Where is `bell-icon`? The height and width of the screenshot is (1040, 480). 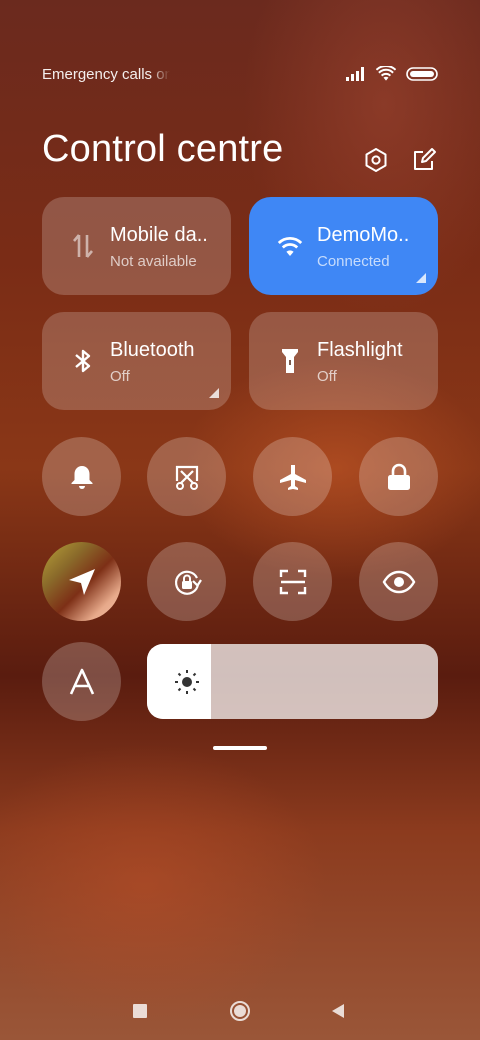
bell-icon is located at coordinates (81, 477).